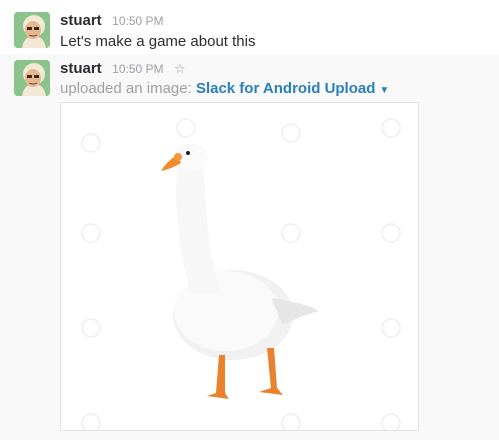 The image size is (499, 440). What do you see at coordinates (158, 41) in the screenshot?
I see `message-text: Let's make a game about this` at bounding box center [158, 41].